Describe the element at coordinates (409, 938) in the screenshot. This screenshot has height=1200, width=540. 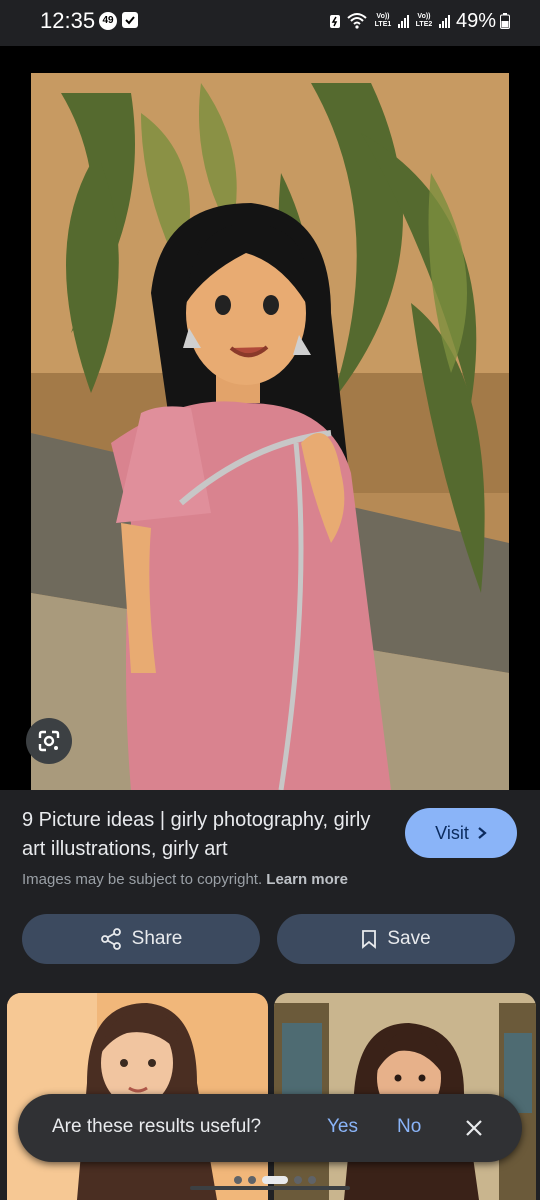
I see `save-label: Save` at that location.